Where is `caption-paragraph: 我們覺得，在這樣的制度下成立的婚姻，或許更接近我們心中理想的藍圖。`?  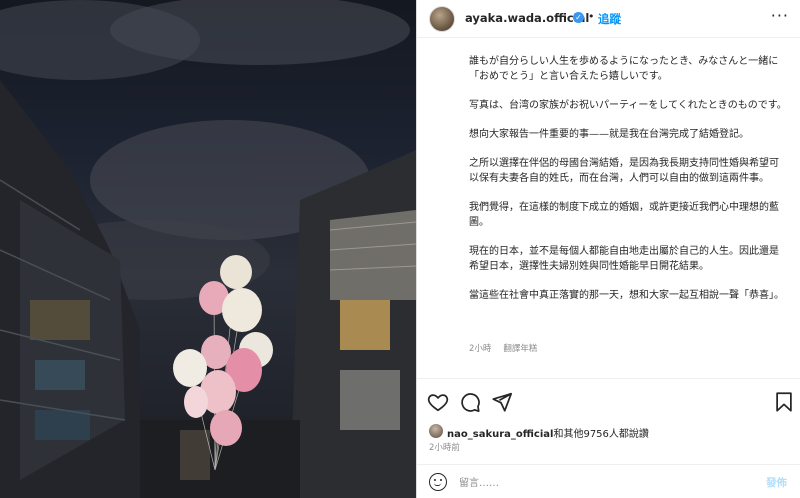 caption-paragraph: 我們覺得，在這樣的制度下成立的婚姻，或許更接近我們心中理想的藍圖。 is located at coordinates (624, 215).